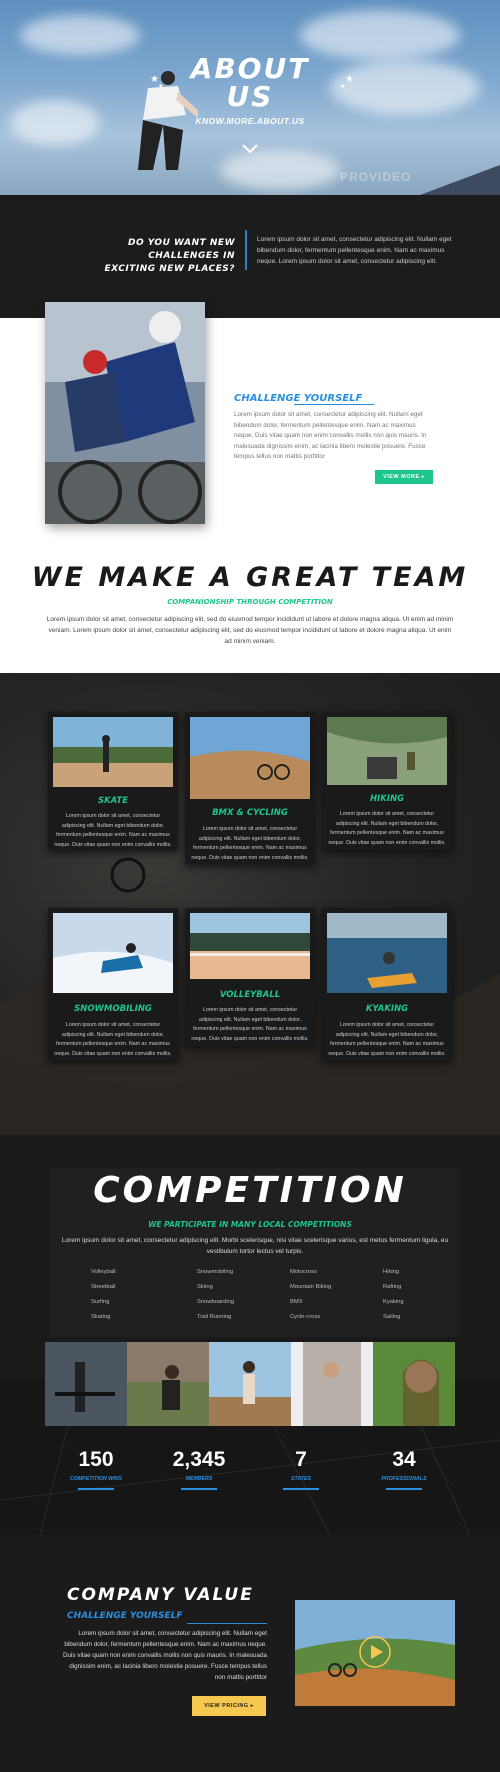 The image size is (500, 1772). I want to click on sport-item: Skating, so click(101, 1317).